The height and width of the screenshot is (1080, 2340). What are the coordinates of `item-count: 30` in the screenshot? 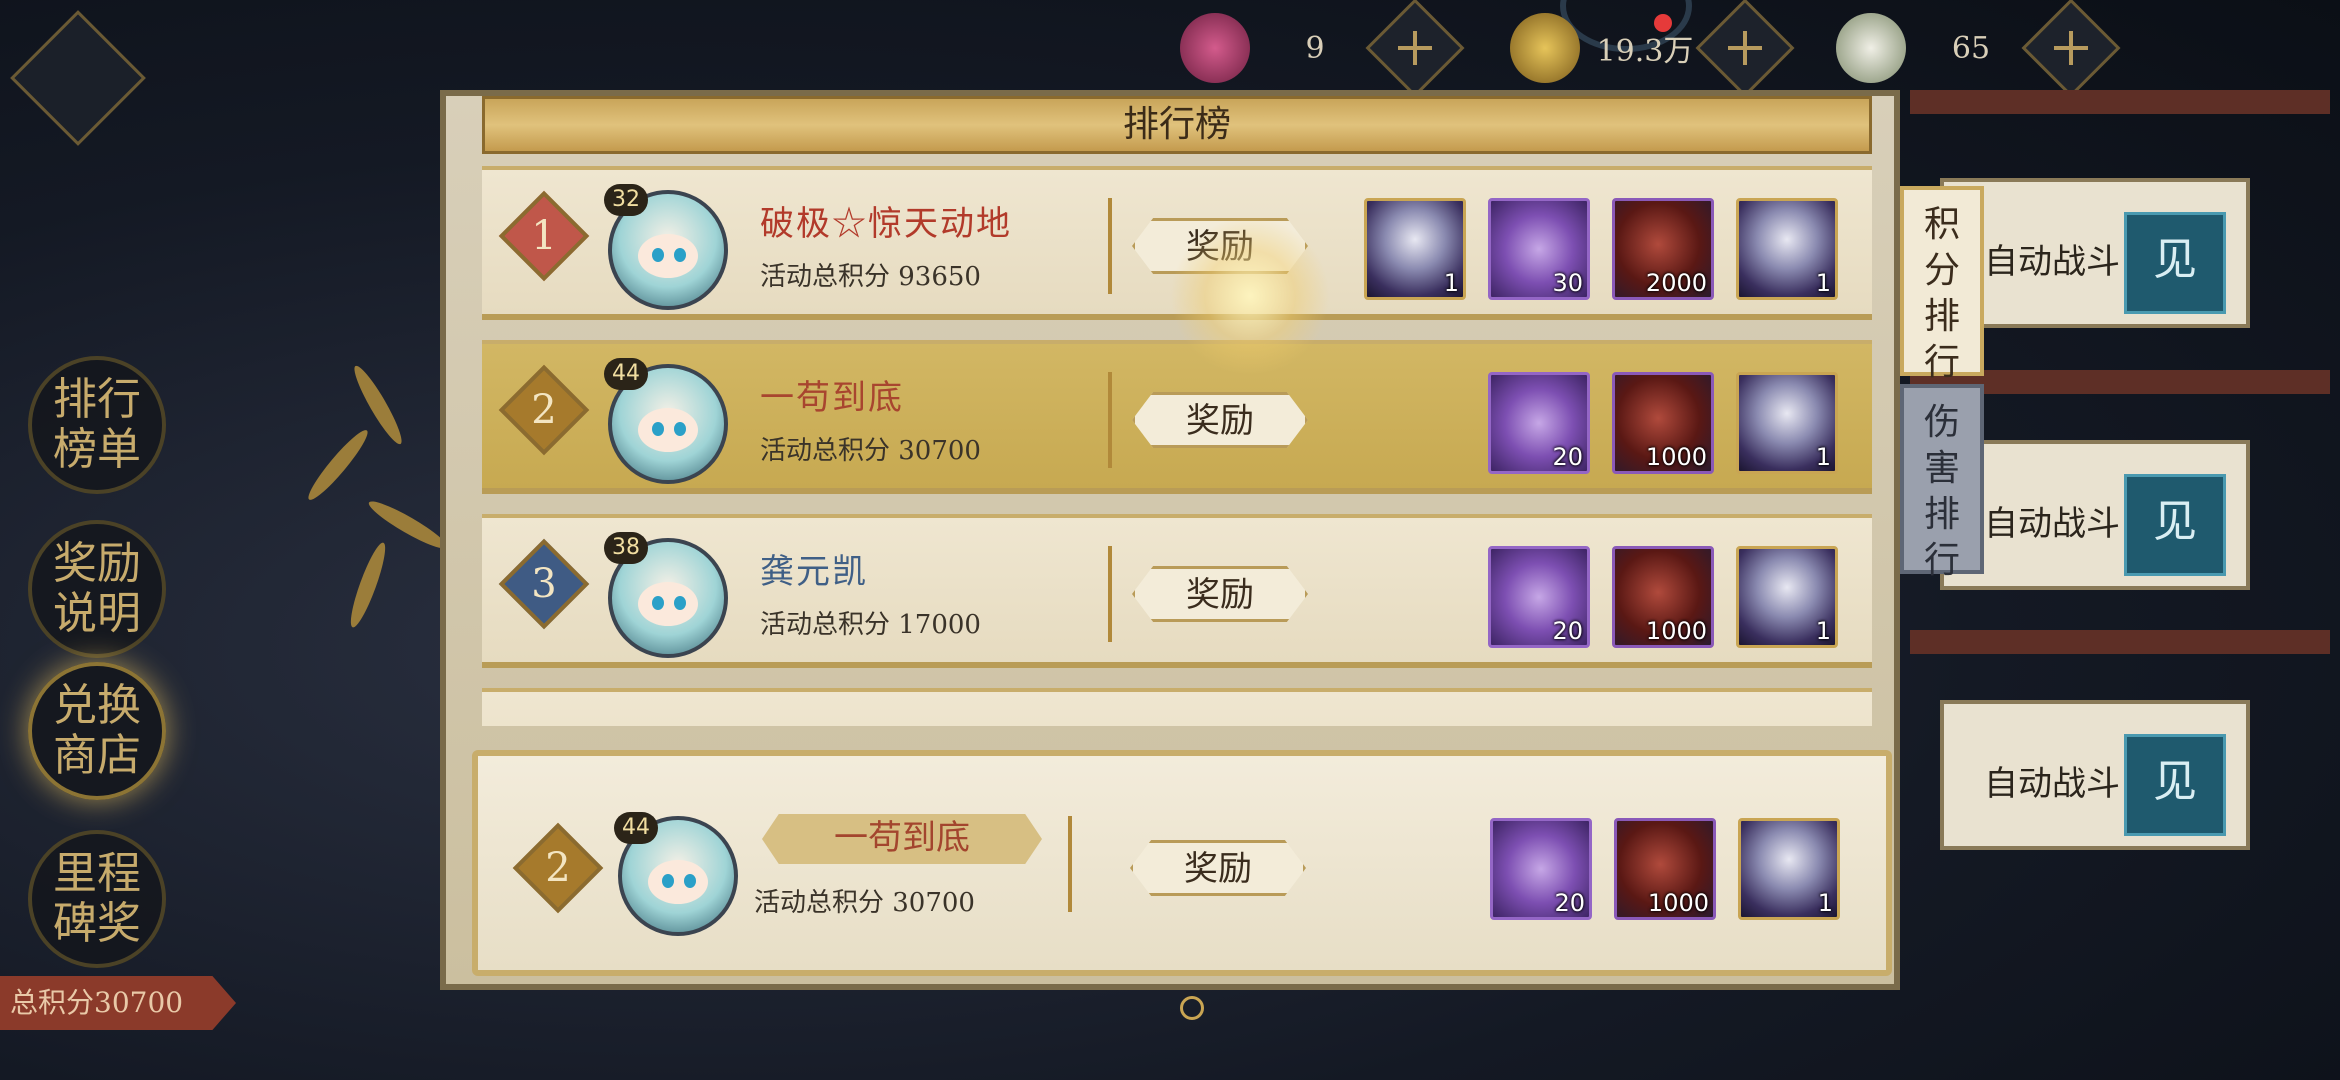 It's located at (1567, 283).